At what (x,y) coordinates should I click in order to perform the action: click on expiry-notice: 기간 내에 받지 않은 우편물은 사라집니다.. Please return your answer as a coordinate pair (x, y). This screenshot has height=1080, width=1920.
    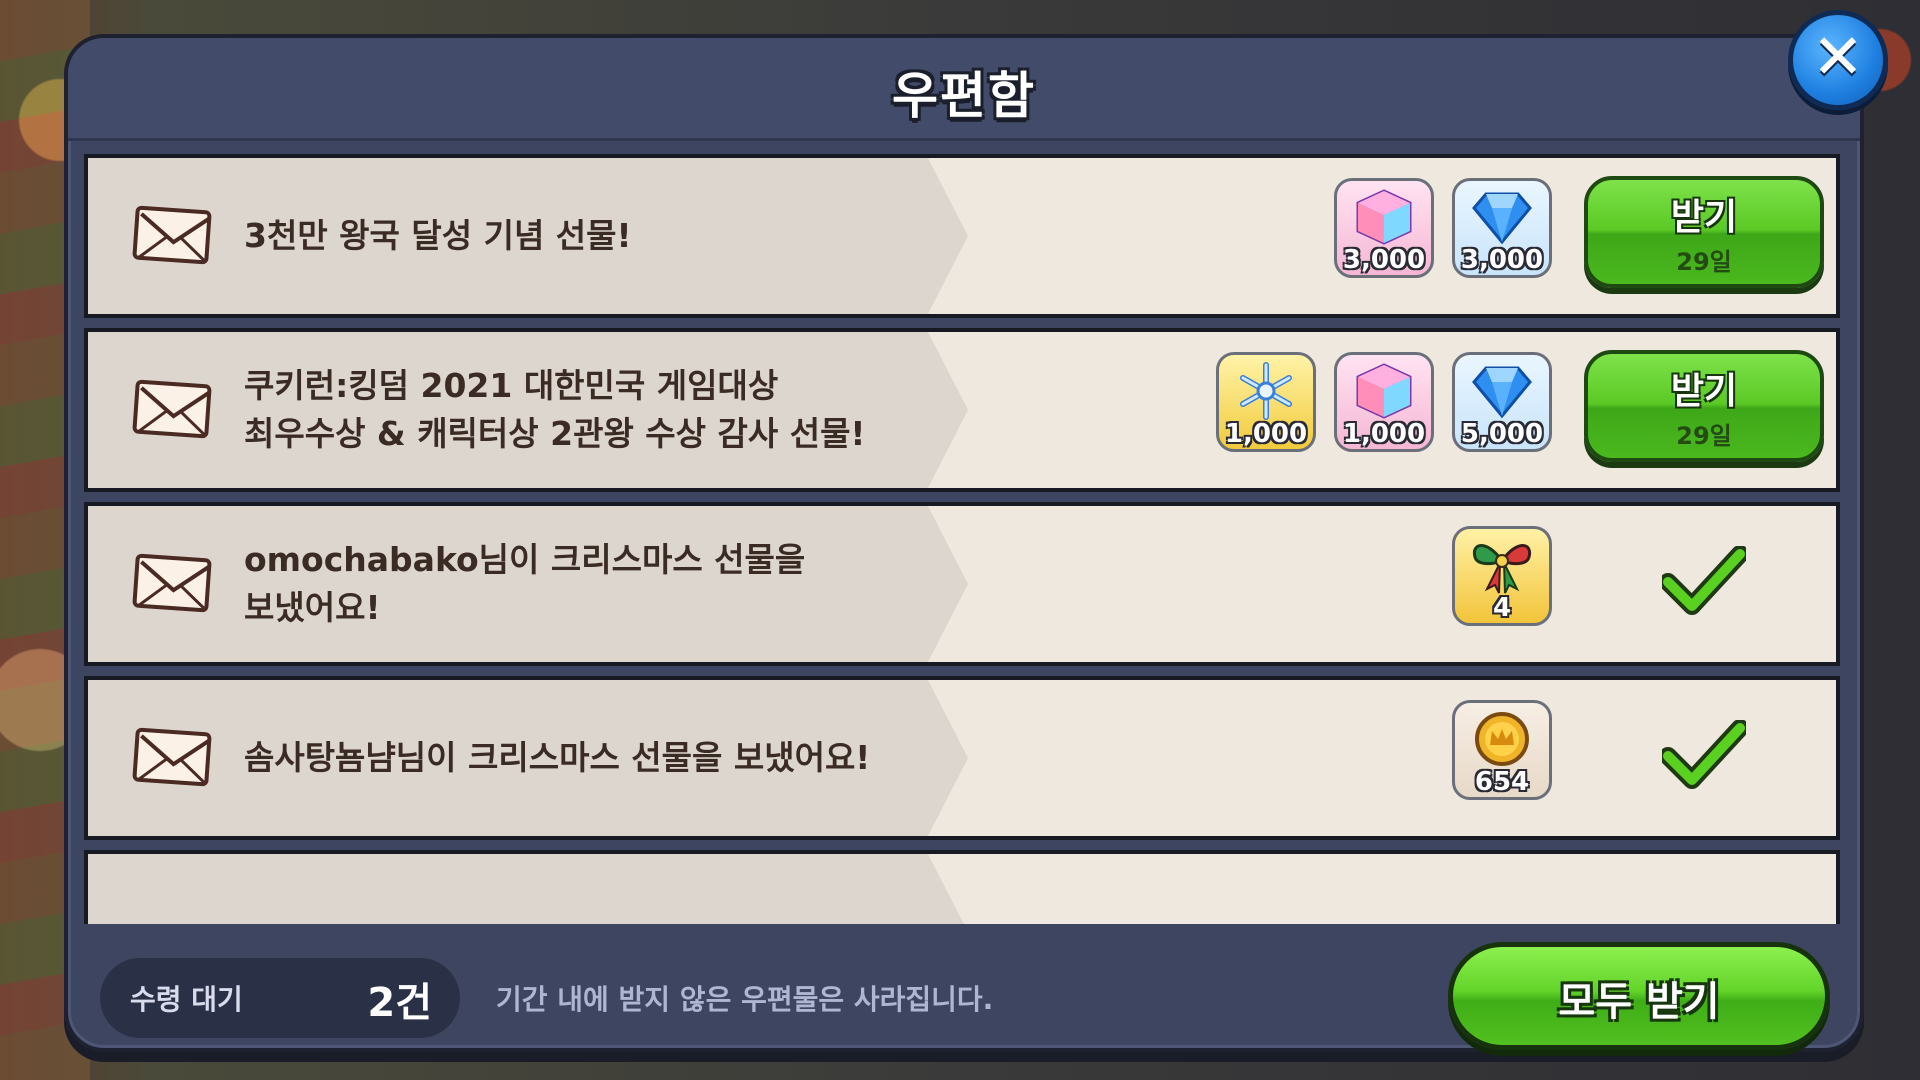
    Looking at the image, I should click on (745, 999).